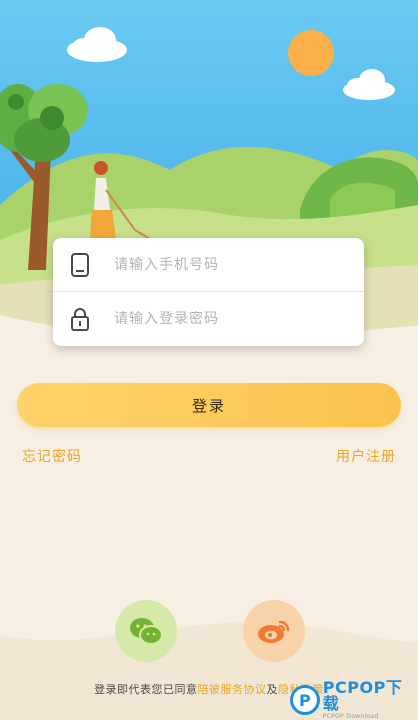 Image resolution: width=418 pixels, height=720 pixels. I want to click on register-link: 用户注册, so click(366, 456).